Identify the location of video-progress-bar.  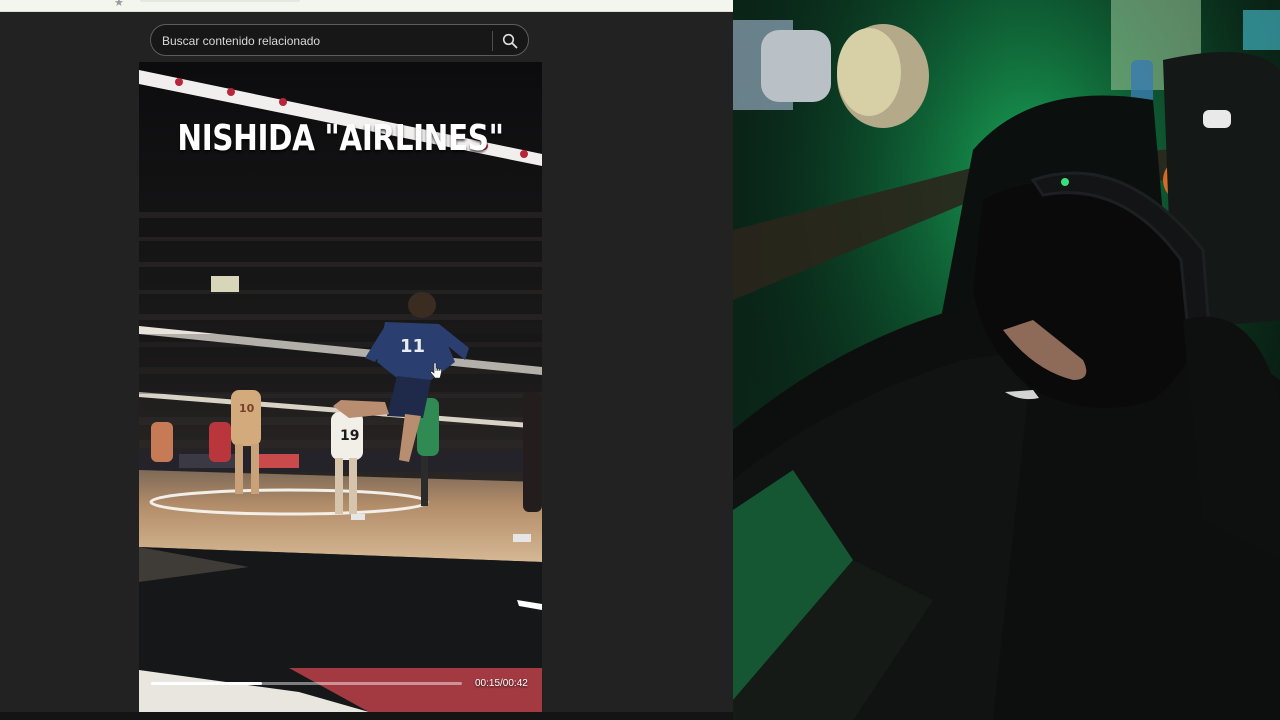
(306, 683).